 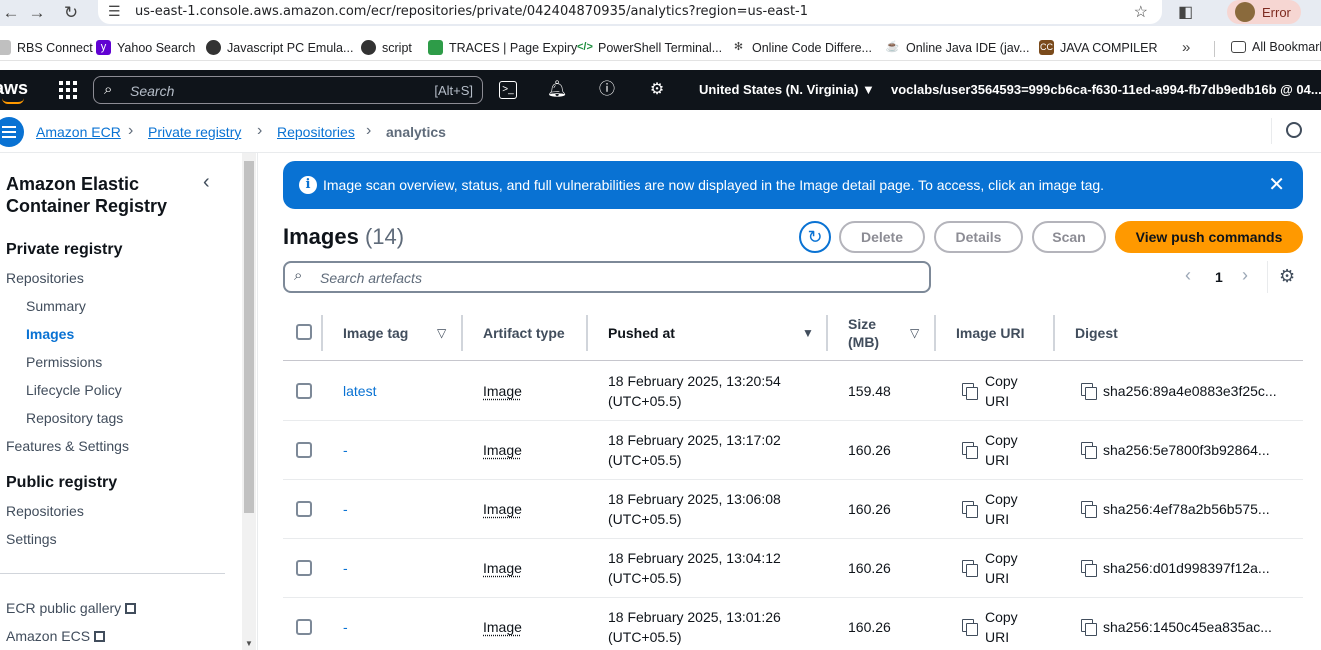 What do you see at coordinates (524, 333) in the screenshot?
I see `column-artifact-type: Artifact type` at bounding box center [524, 333].